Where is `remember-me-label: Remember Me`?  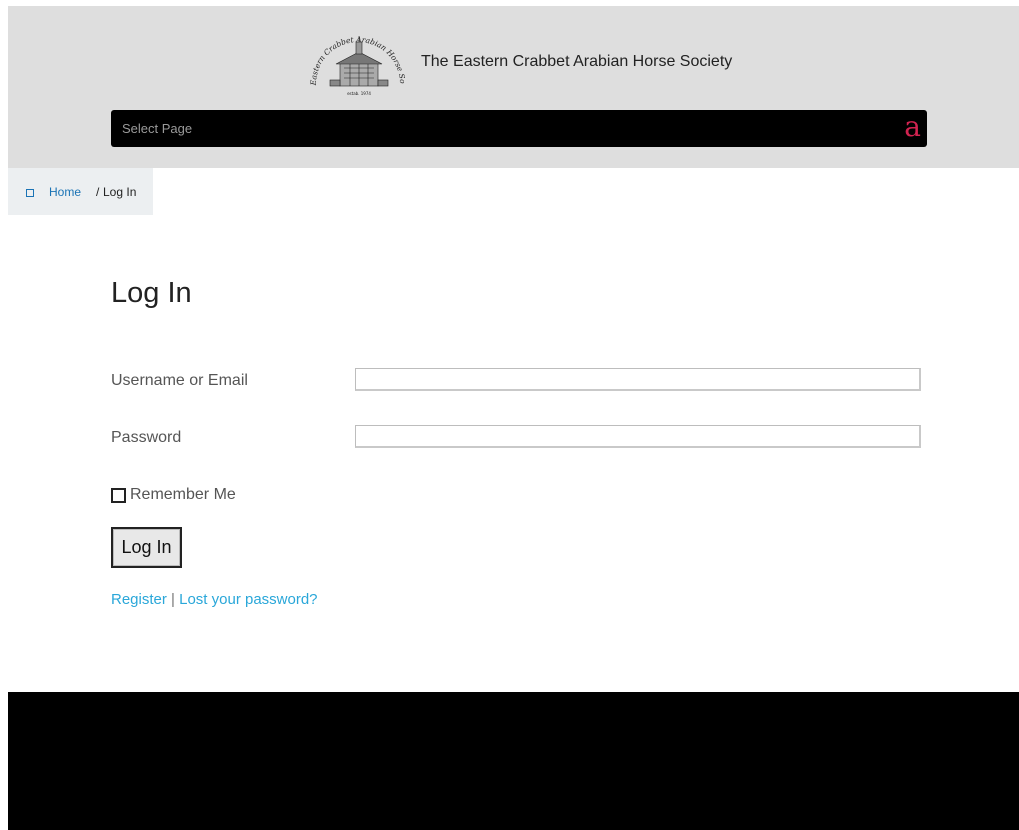
remember-me-label: Remember Me is located at coordinates (183, 495).